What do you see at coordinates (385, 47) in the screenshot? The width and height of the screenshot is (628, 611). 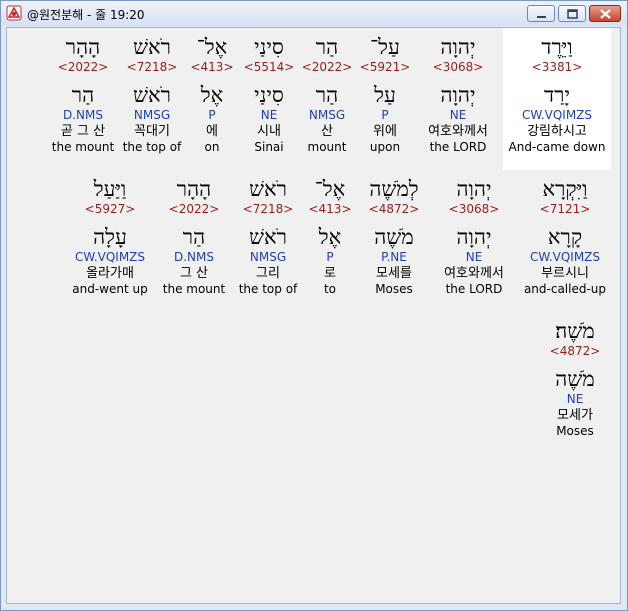 I see `hebrew-word: עַל־` at bounding box center [385, 47].